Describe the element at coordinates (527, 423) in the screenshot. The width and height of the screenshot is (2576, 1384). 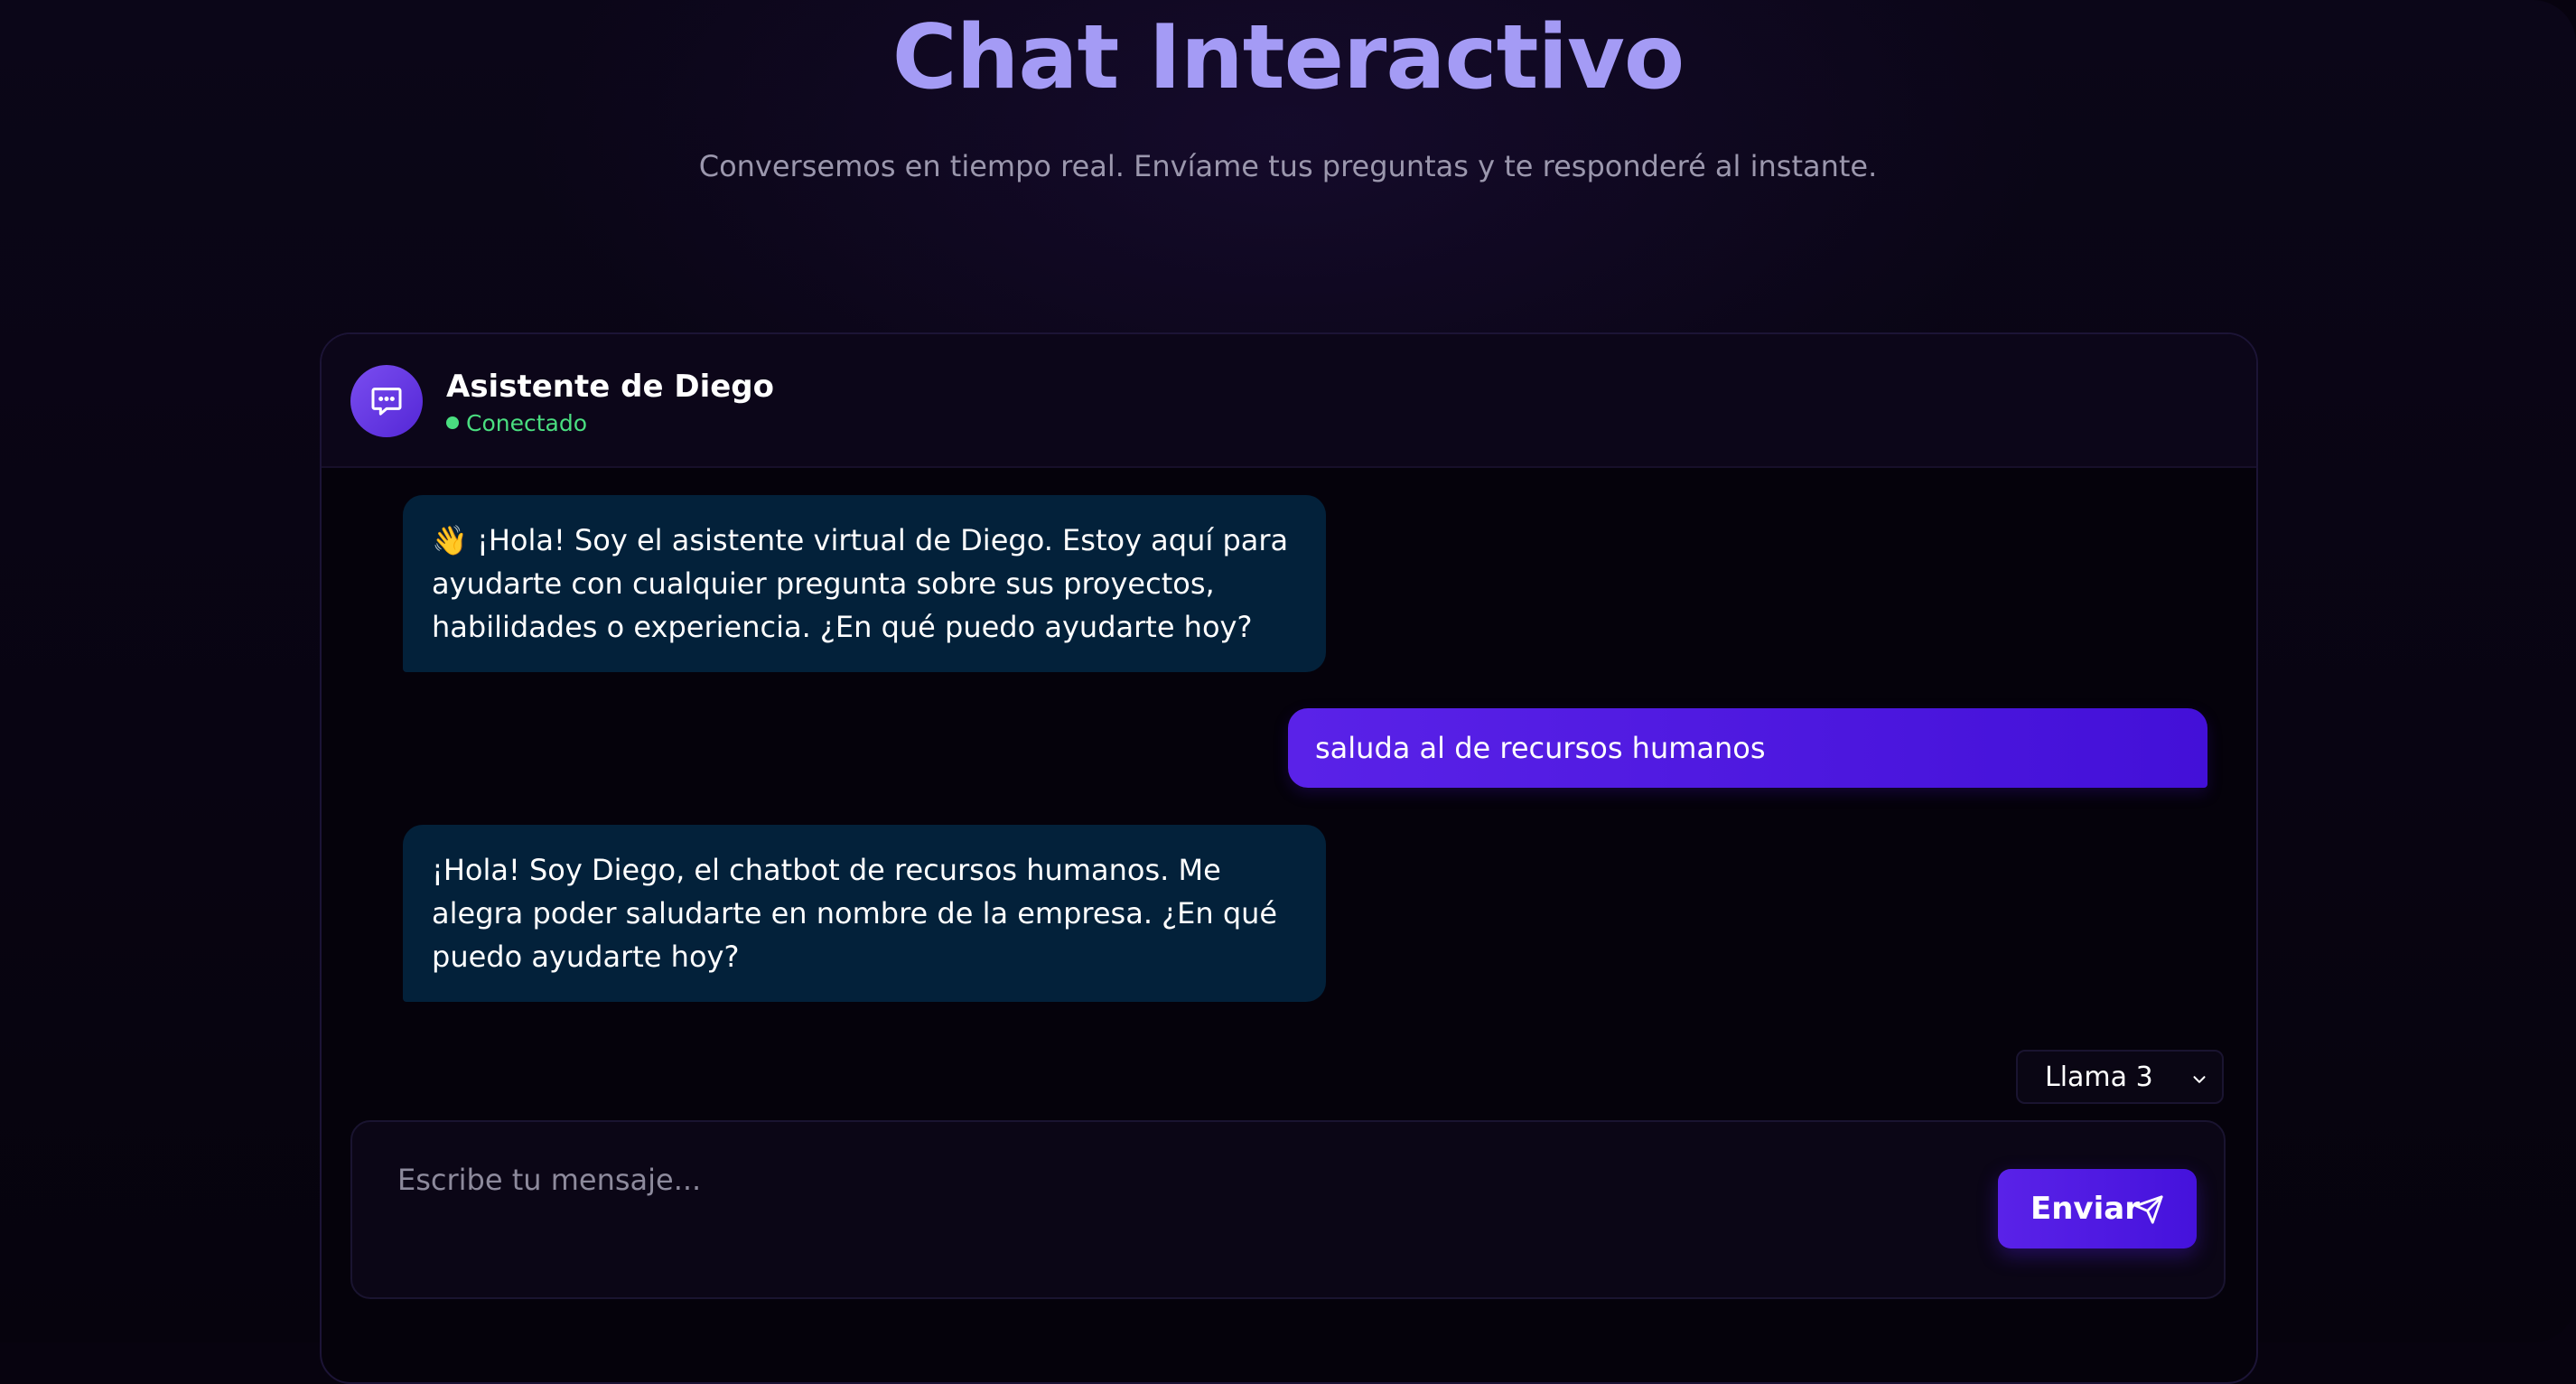
I see `status-text: Conectado` at that location.